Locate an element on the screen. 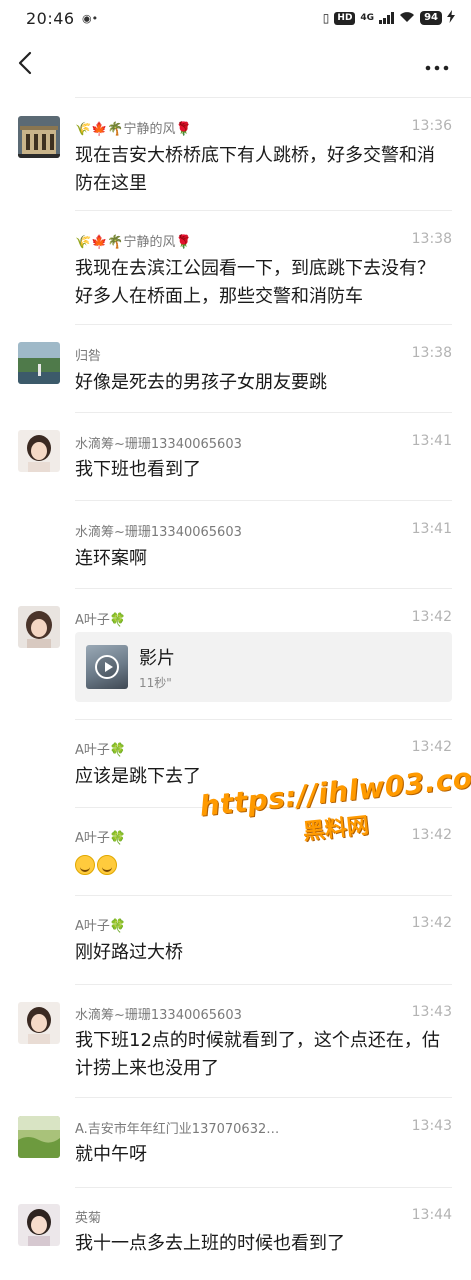  play-icon is located at coordinates (107, 667).